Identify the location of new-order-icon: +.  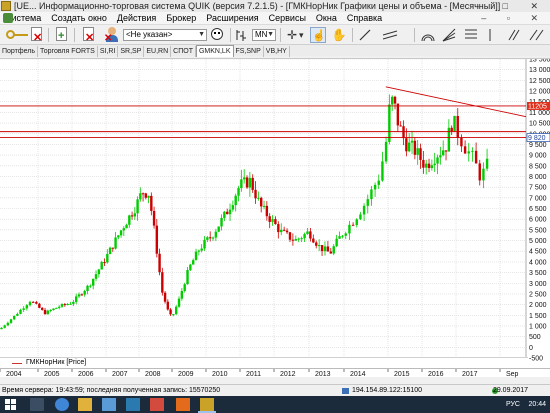
(62, 35).